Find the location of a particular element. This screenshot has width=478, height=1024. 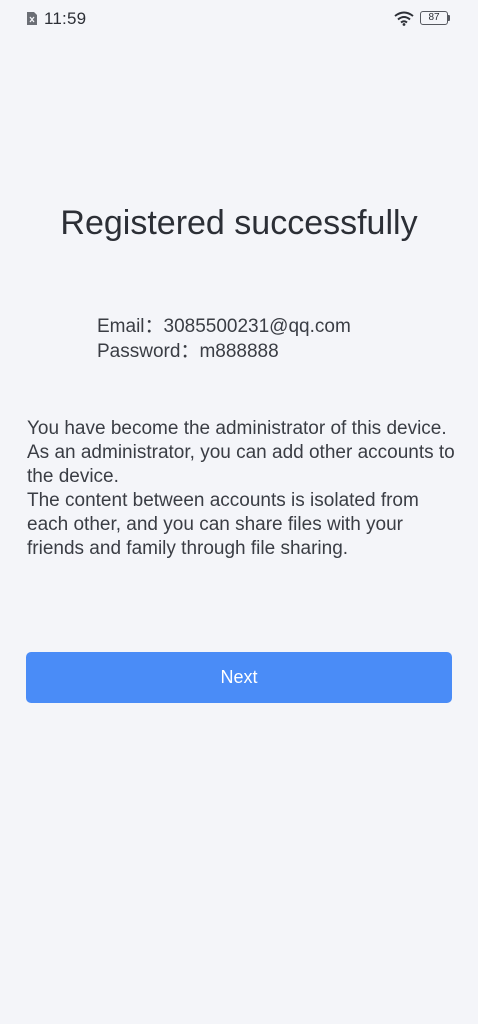

battery-tip is located at coordinates (449, 18).